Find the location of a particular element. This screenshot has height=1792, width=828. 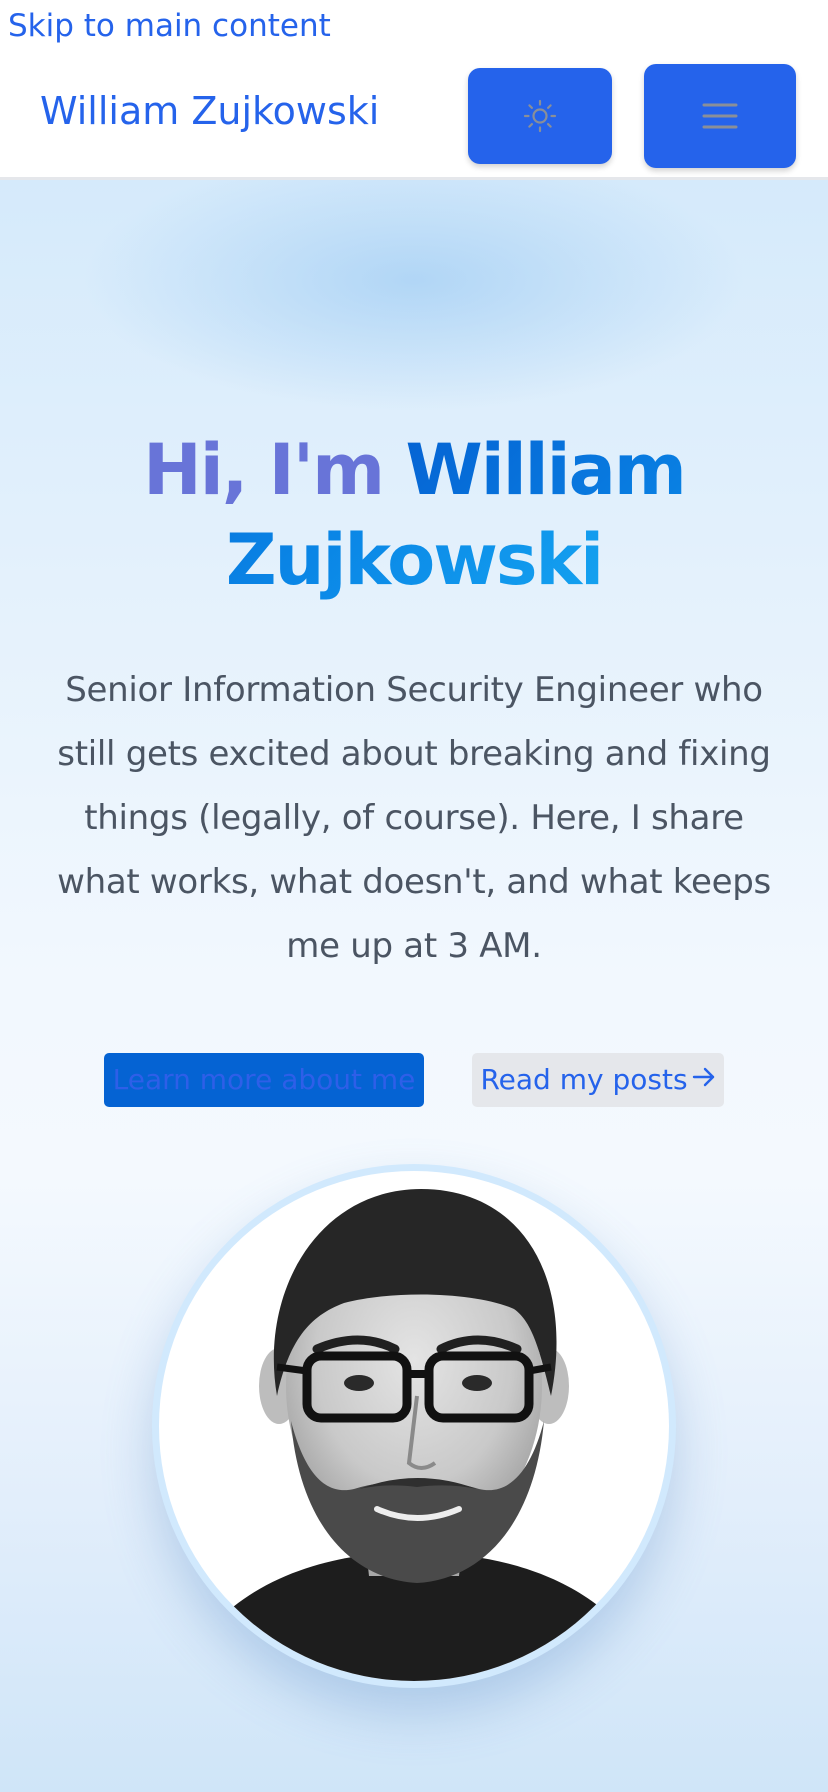

hamburger-menu-icon is located at coordinates (720, 116).